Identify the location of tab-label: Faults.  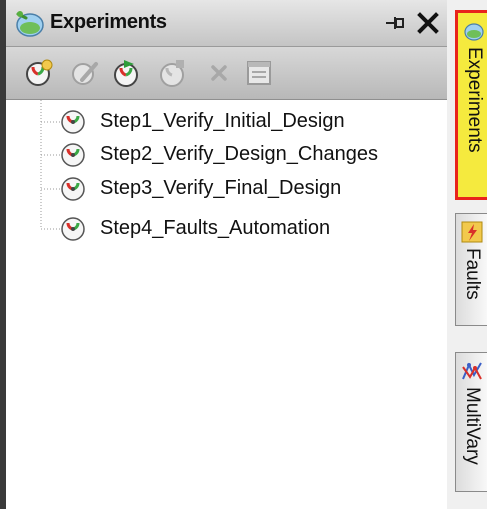
(472, 274).